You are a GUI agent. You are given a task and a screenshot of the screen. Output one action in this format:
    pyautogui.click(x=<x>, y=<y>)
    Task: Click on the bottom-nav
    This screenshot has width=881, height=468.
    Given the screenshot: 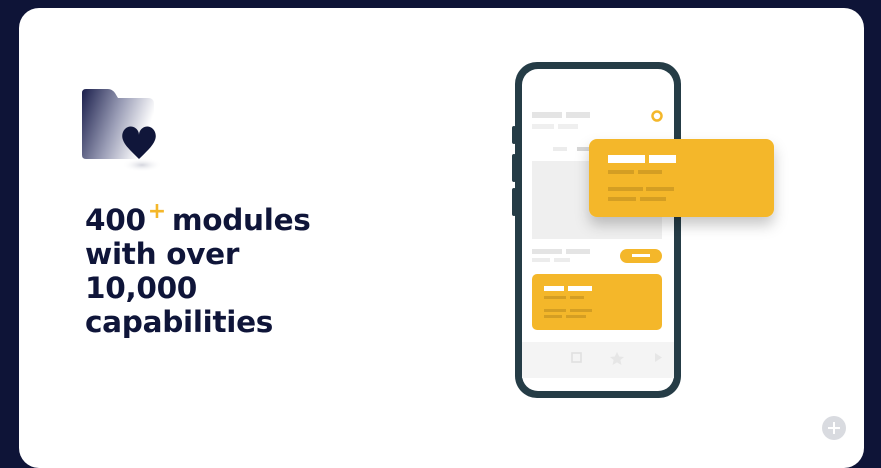 What is the action you would take?
    pyautogui.click(x=598, y=360)
    